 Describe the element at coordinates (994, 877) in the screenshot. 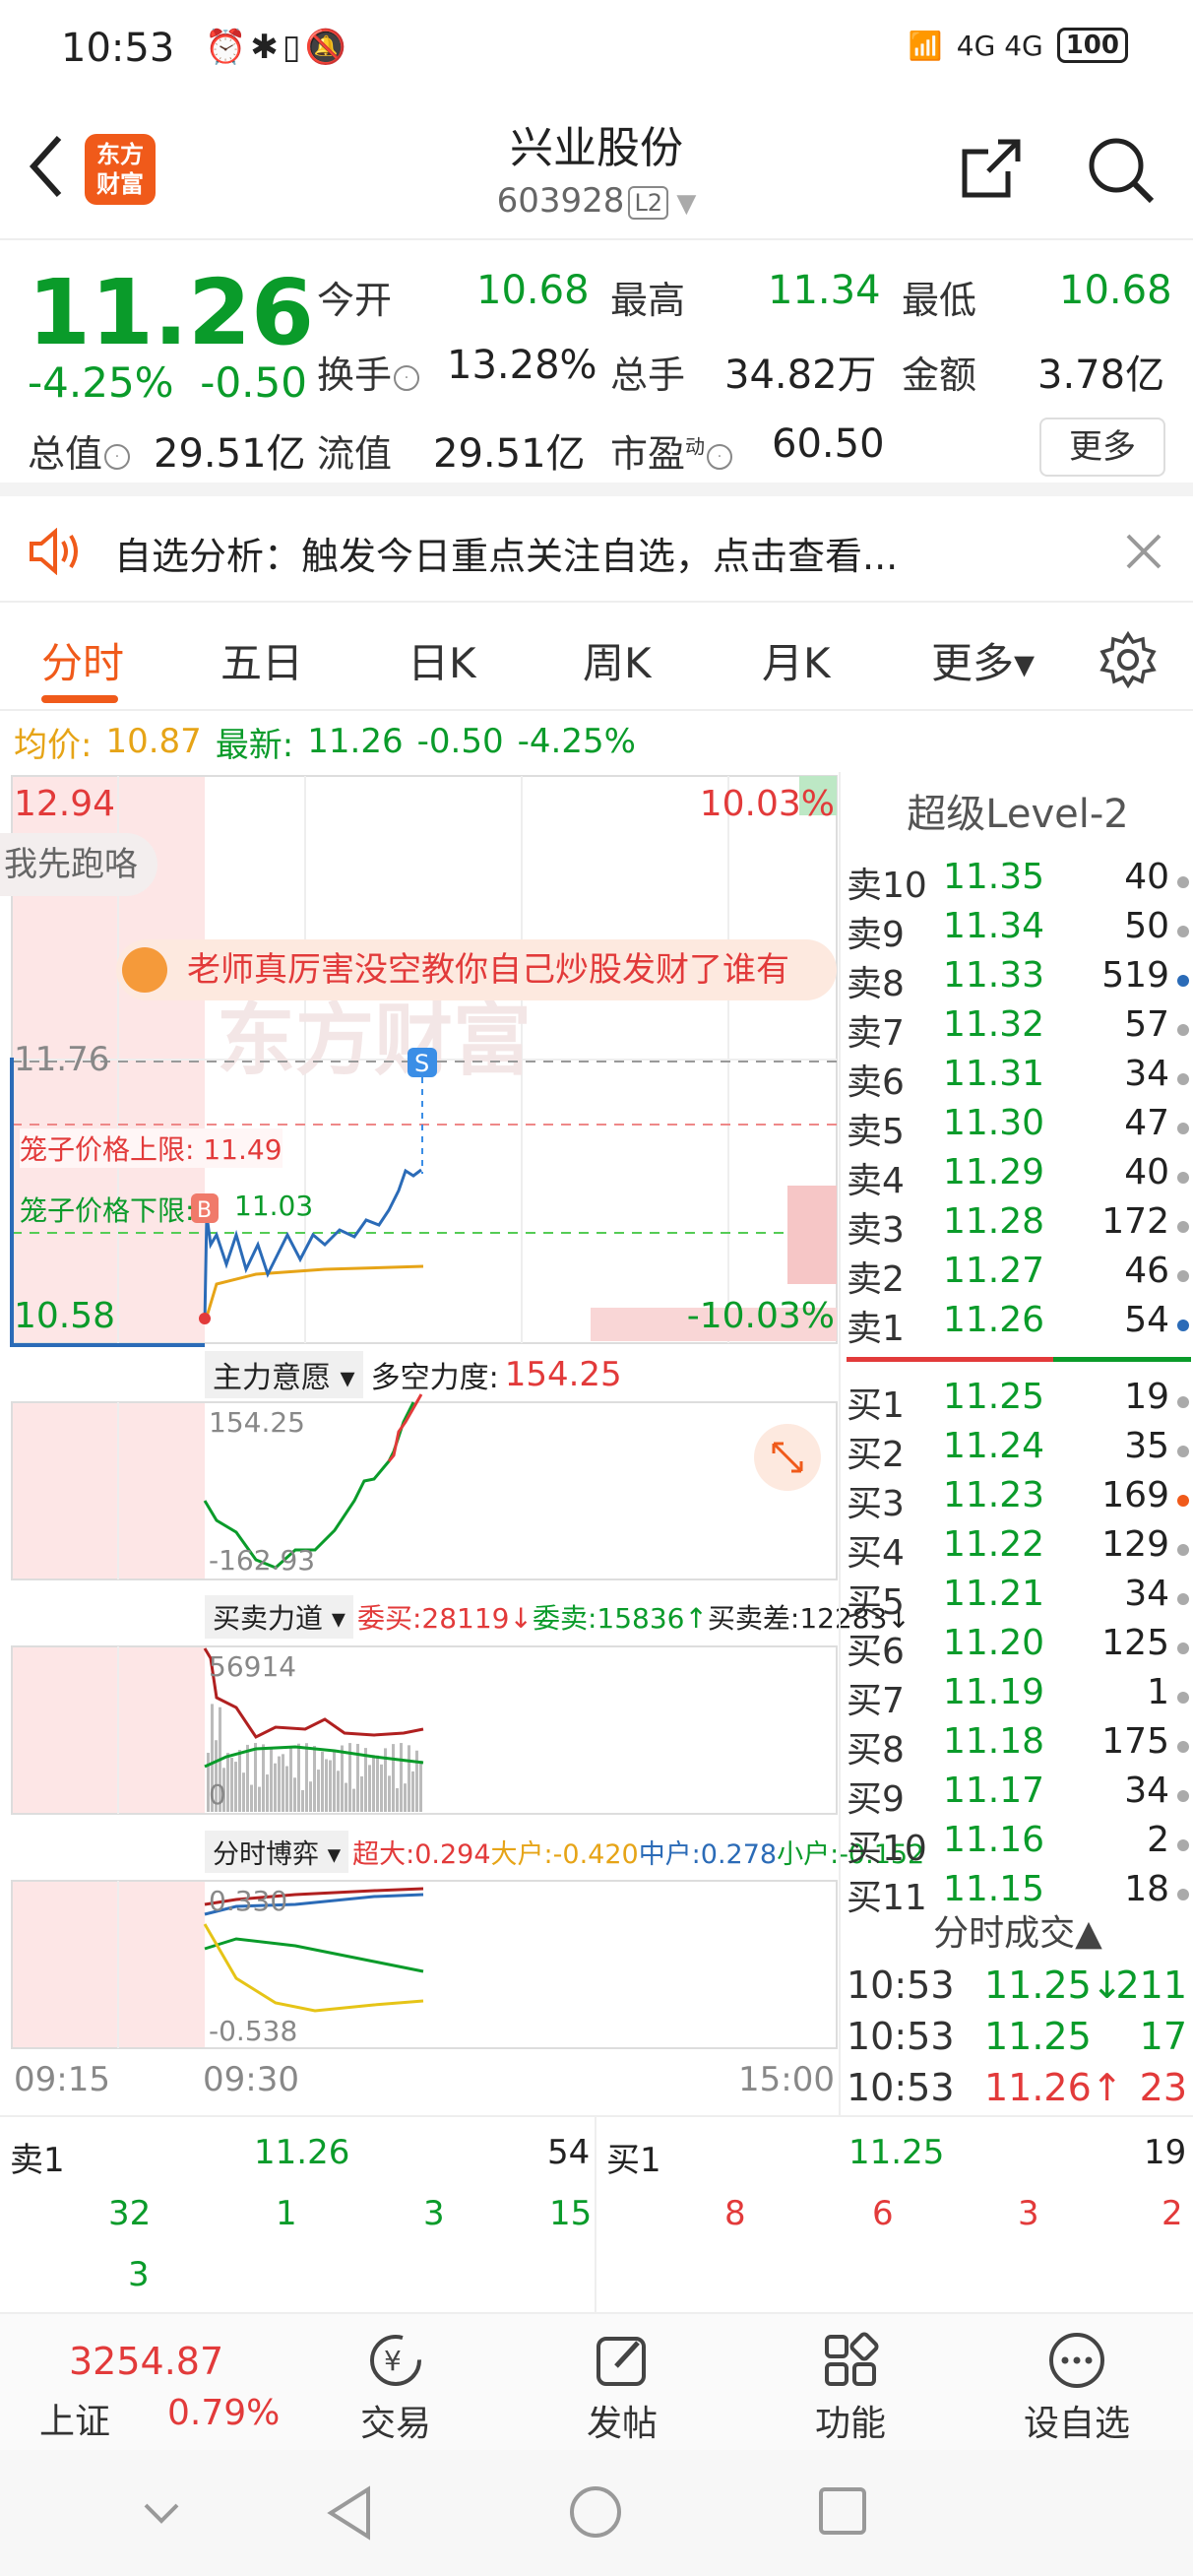

I see `level-price: 11.35` at that location.